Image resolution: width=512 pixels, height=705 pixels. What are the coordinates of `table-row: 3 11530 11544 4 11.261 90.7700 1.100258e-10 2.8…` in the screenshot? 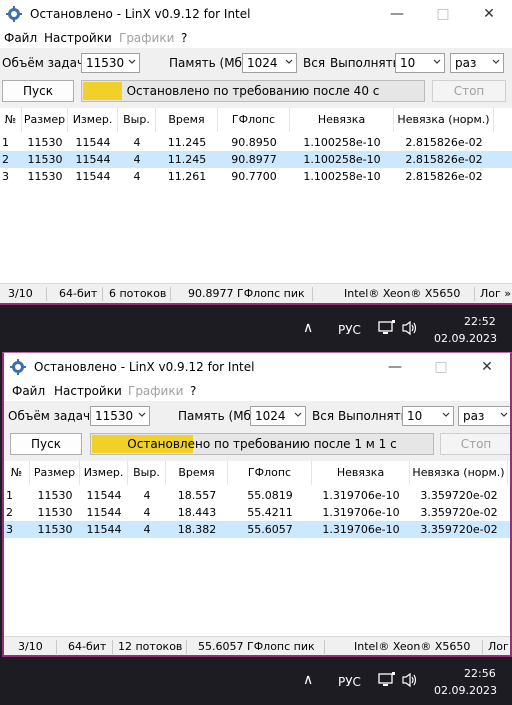 It's located at (256, 176).